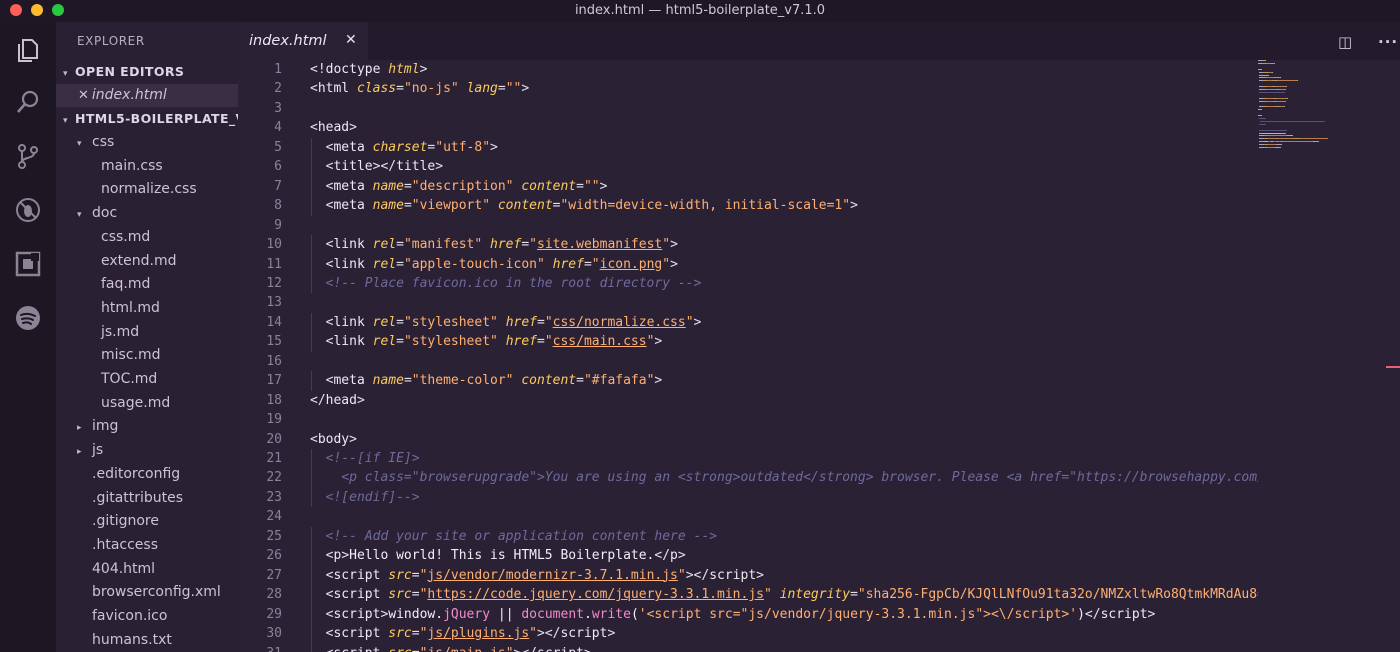 The width and height of the screenshot is (1400, 652). I want to click on open-editor-item: ✕ index.html, so click(147, 95).